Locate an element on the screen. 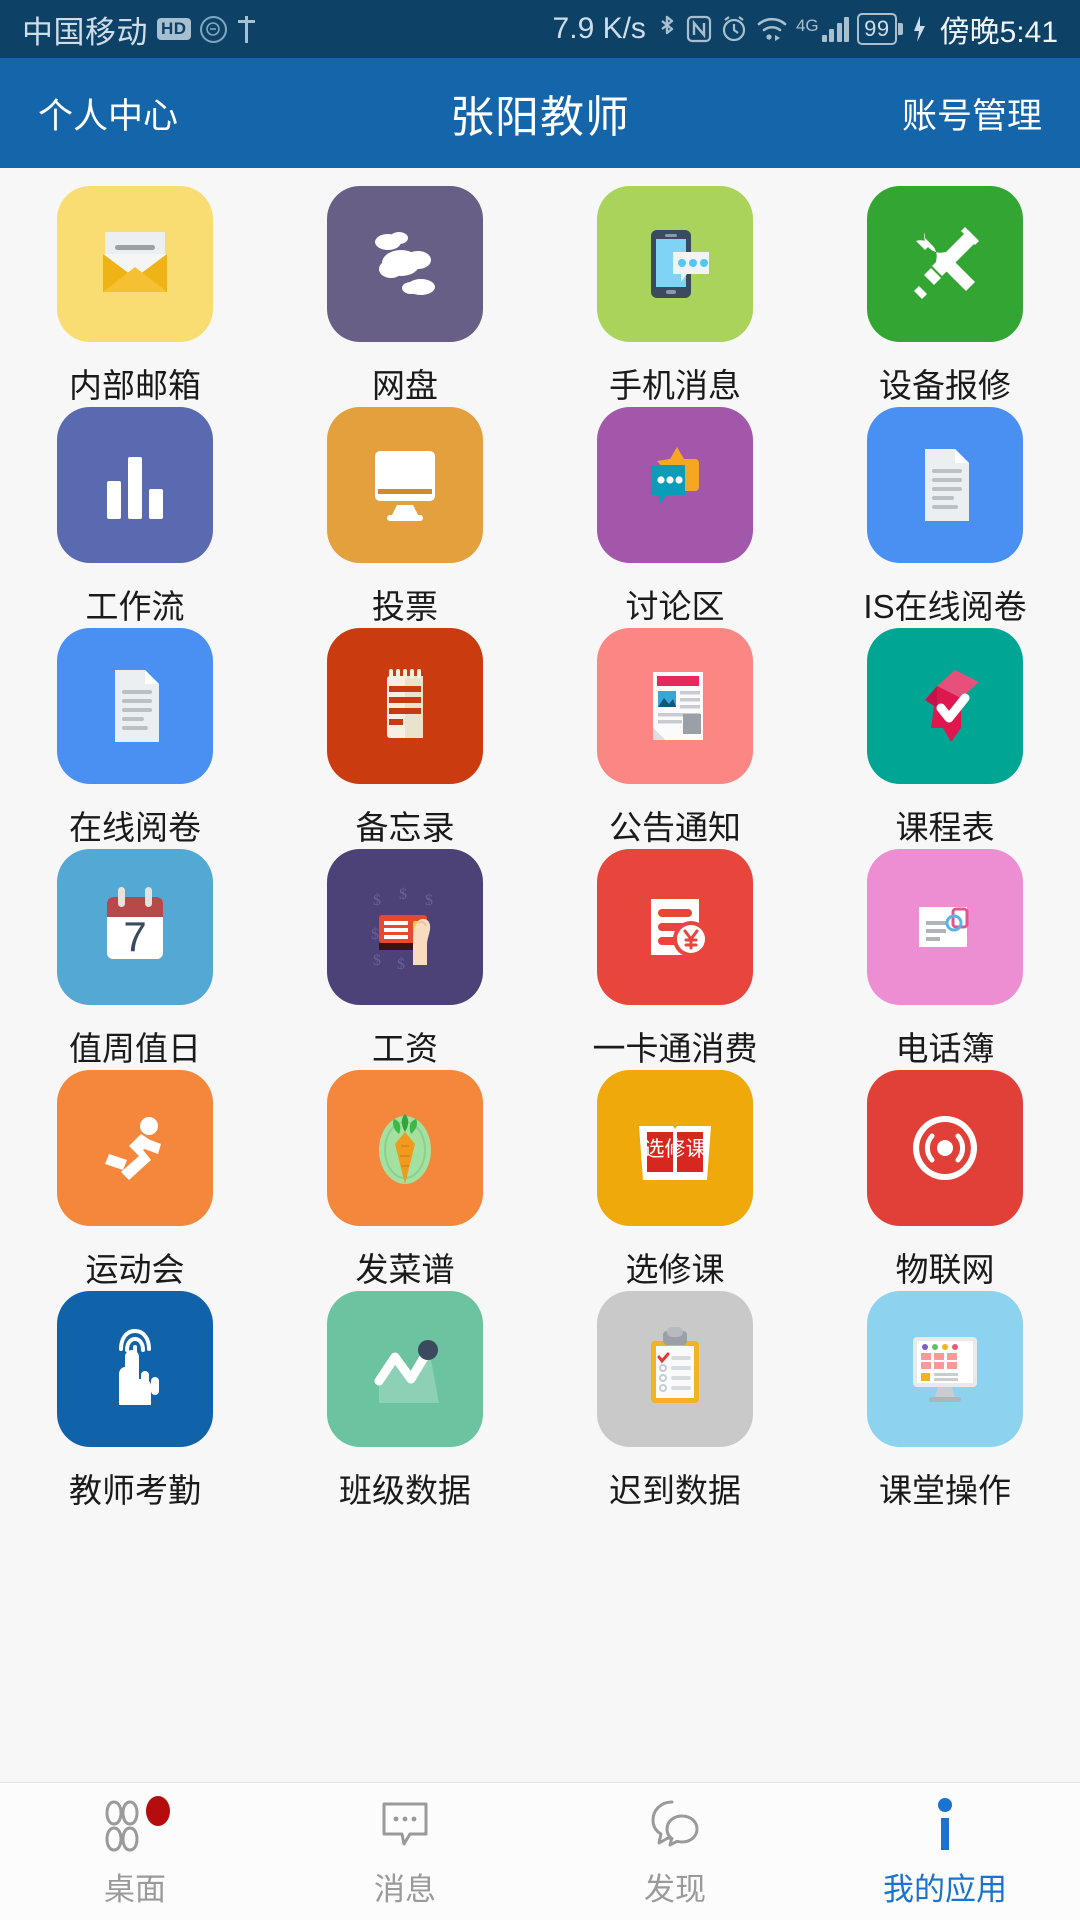 Image resolution: width=1080 pixels, height=1920 pixels. app-tile: 班级数据 is located at coordinates (405, 1401).